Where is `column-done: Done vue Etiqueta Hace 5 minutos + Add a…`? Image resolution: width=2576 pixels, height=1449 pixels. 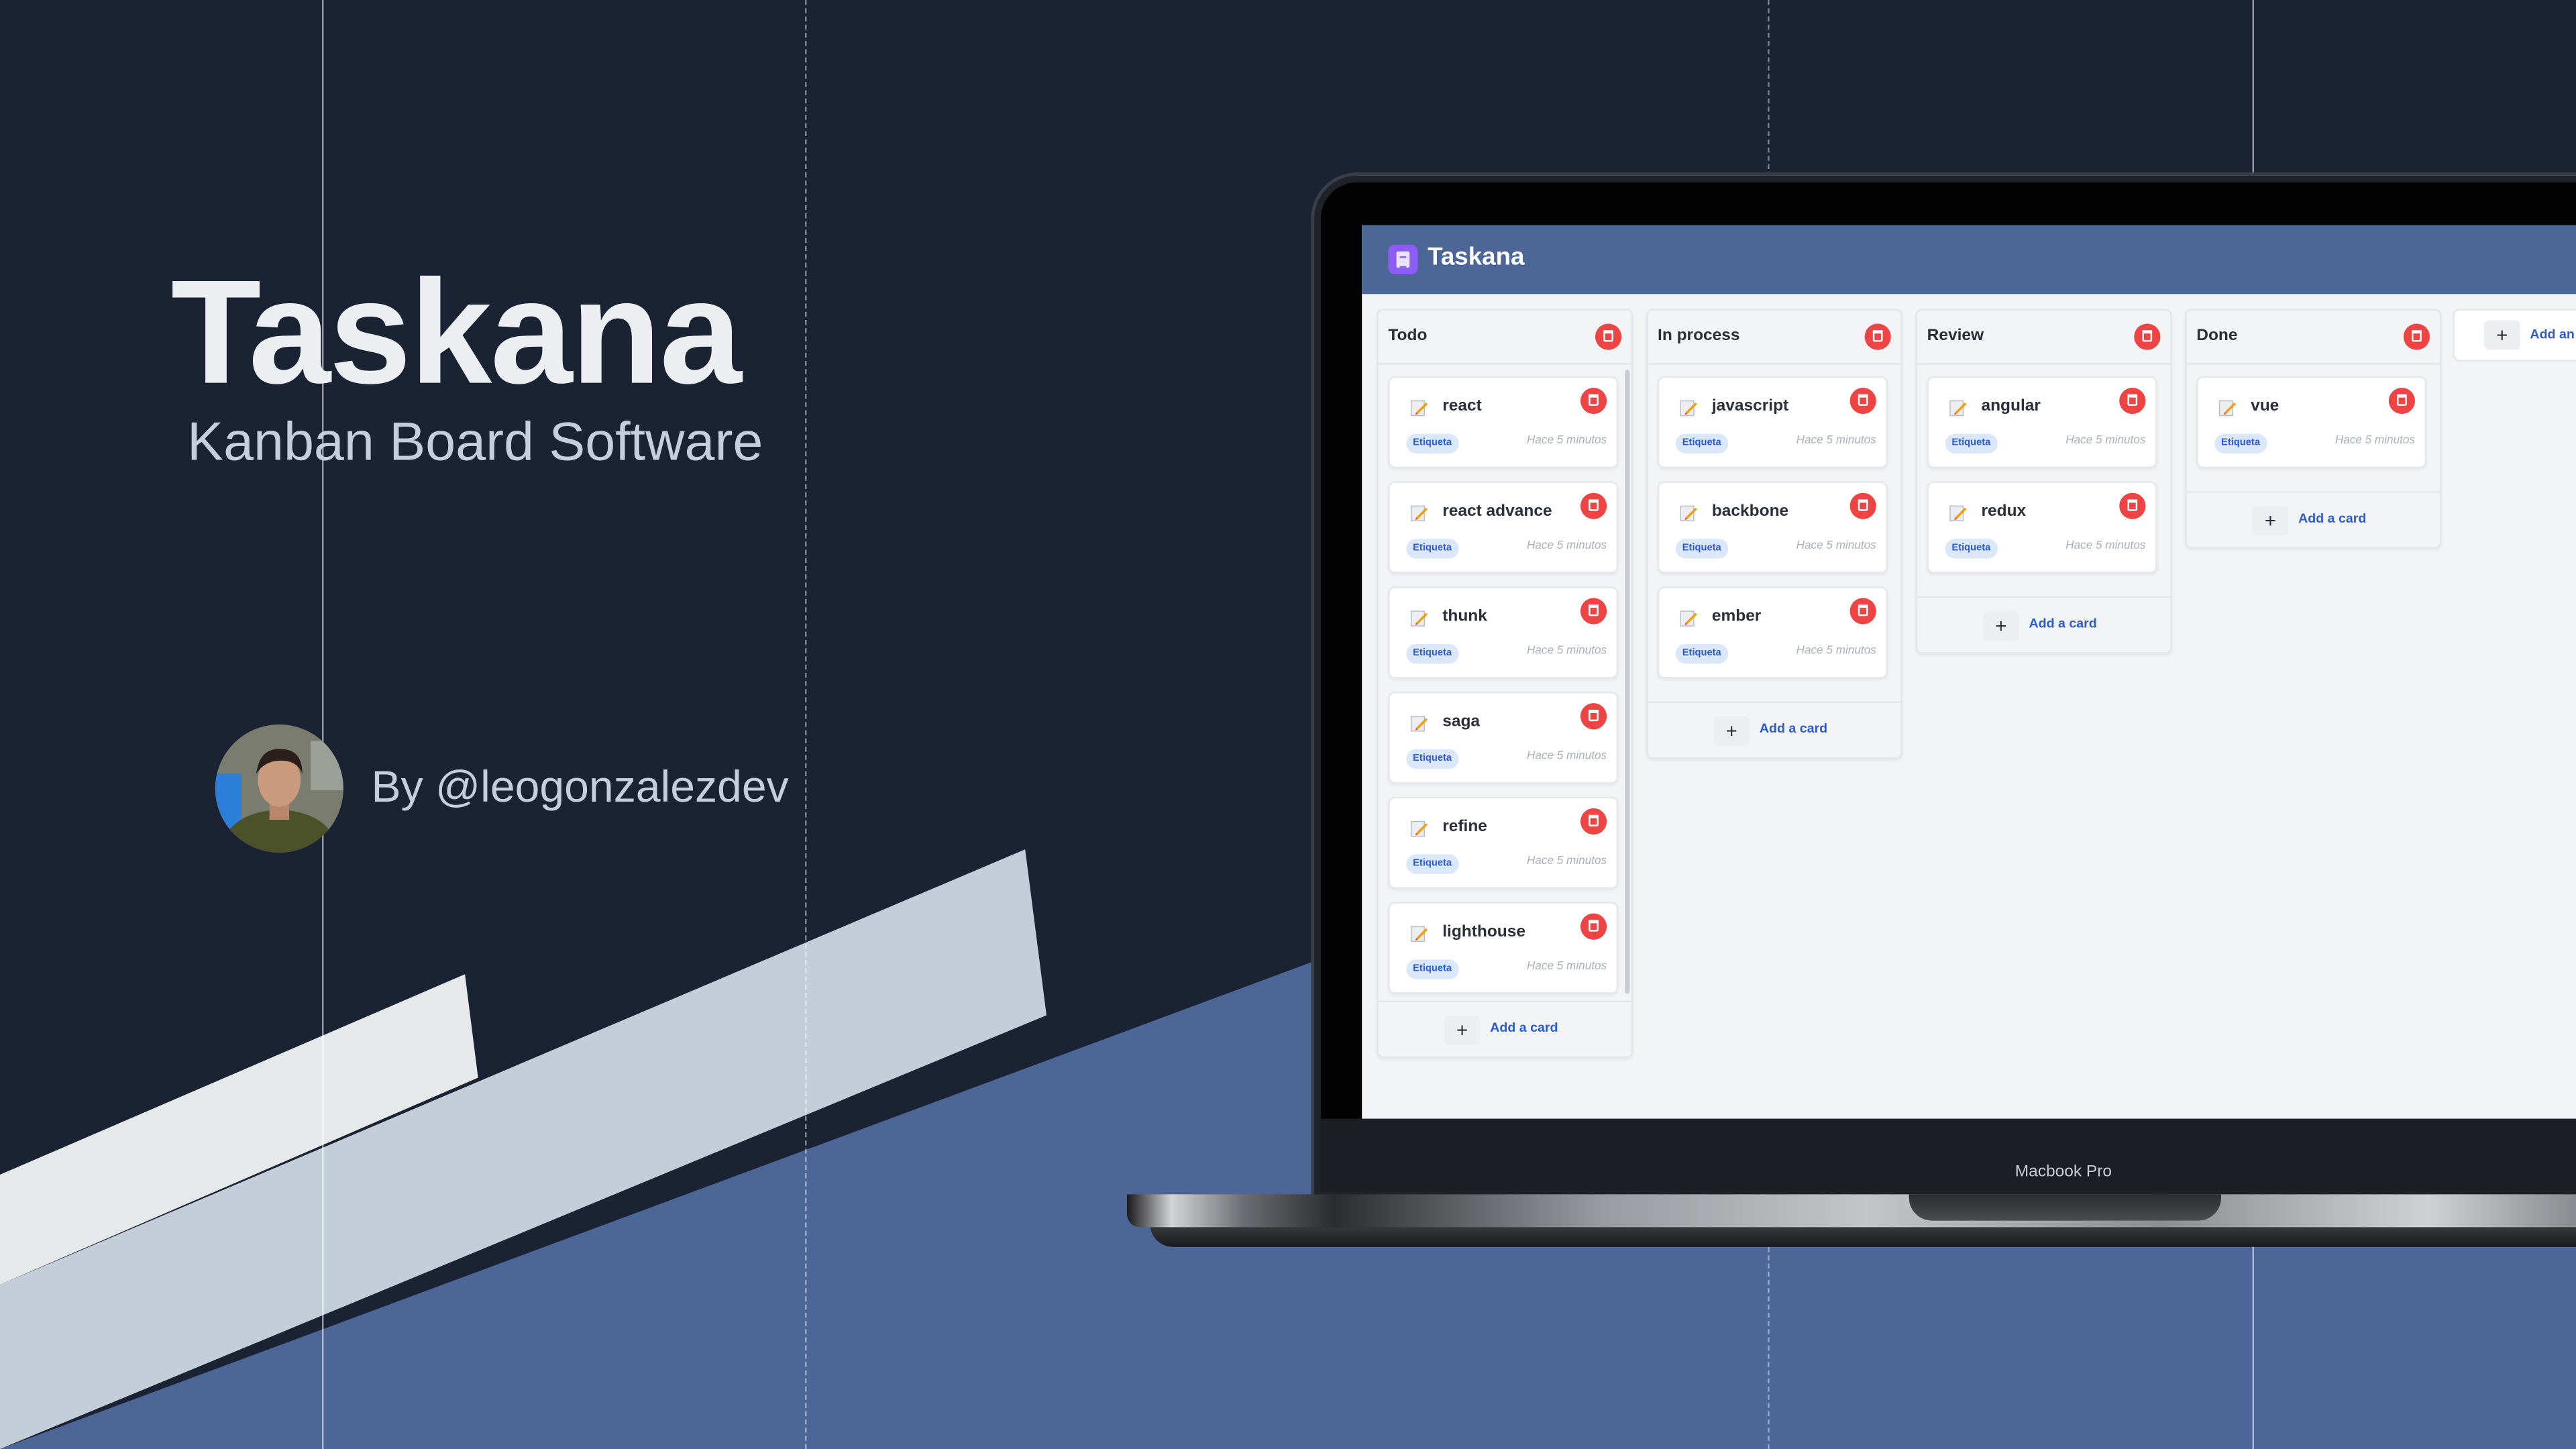
column-done: Done vue Etiqueta Hace 5 minutos + Add a… is located at coordinates (2313, 429).